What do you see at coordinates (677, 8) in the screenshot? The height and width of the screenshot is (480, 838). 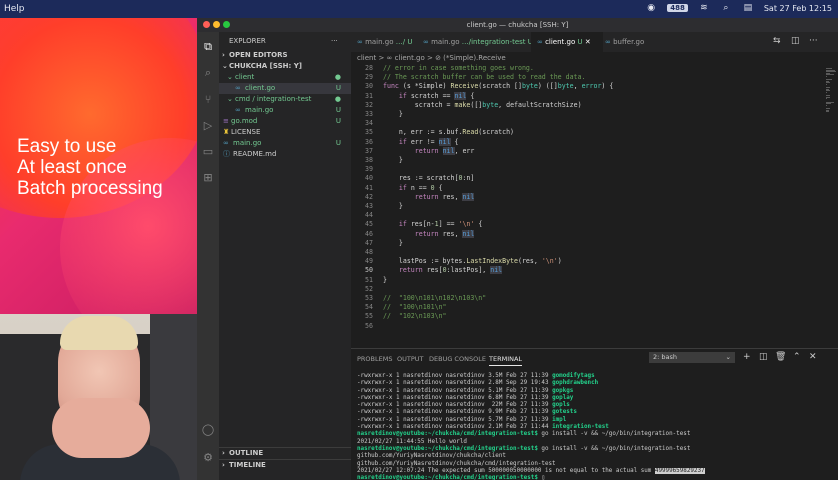 I see `status-badge: 488` at bounding box center [677, 8].